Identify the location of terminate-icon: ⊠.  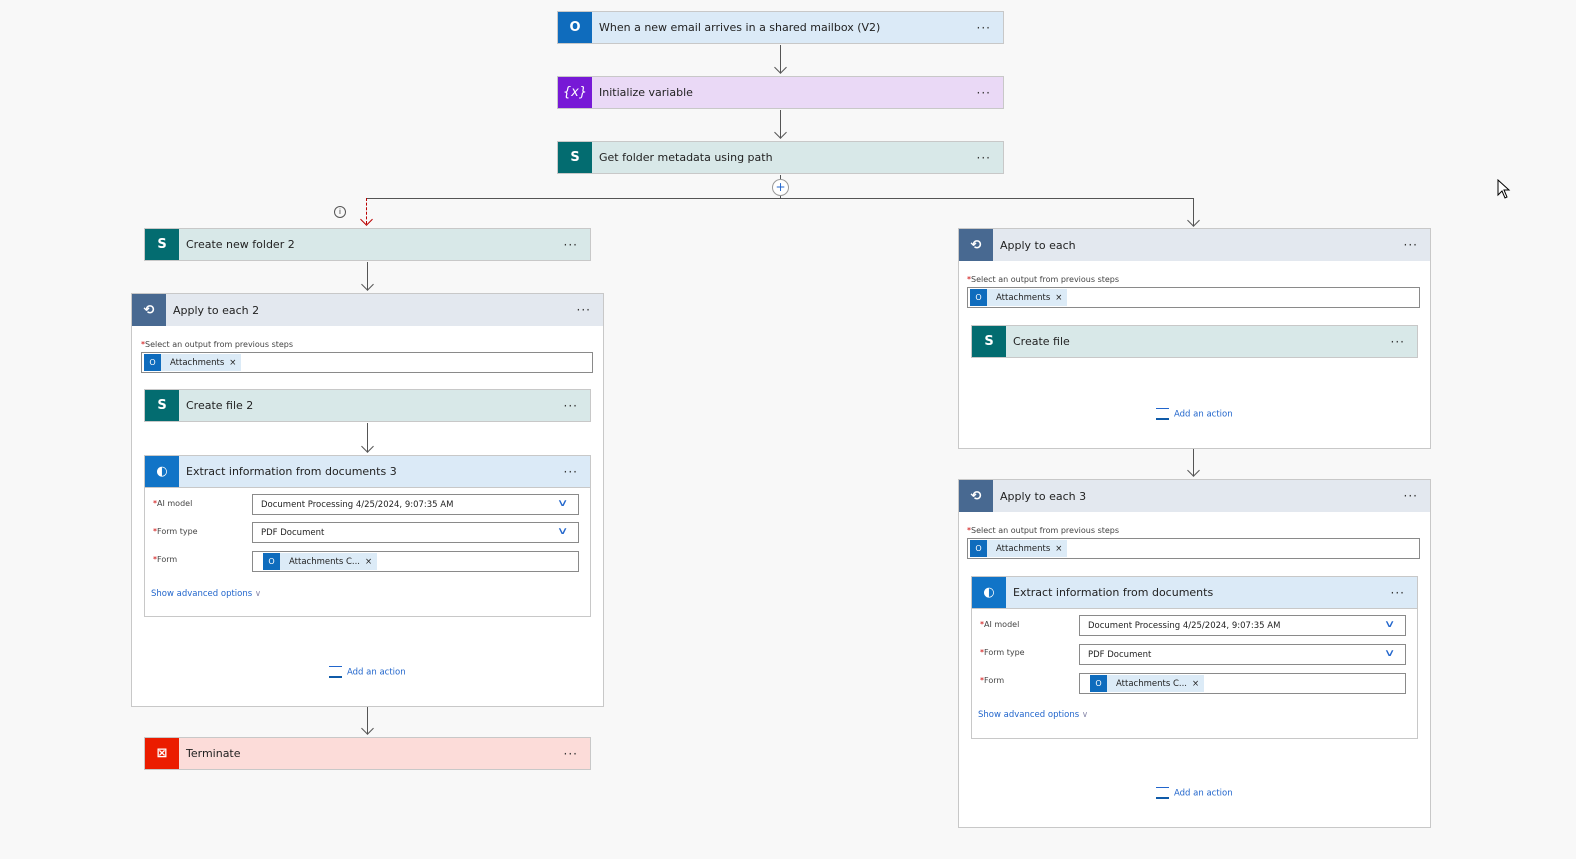
(162, 753).